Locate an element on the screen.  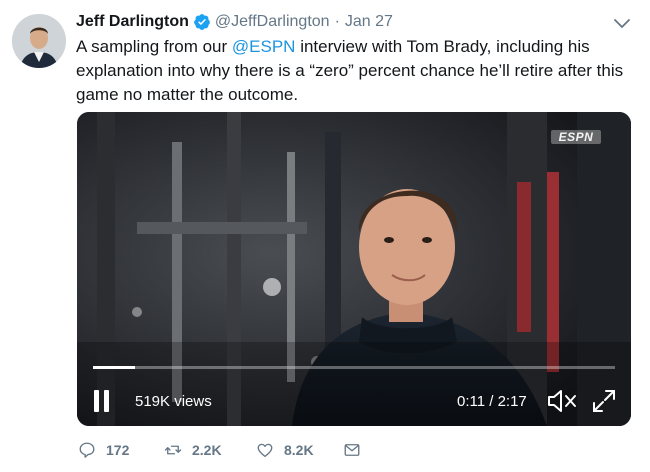
like-button: 8.2K is located at coordinates (285, 450).